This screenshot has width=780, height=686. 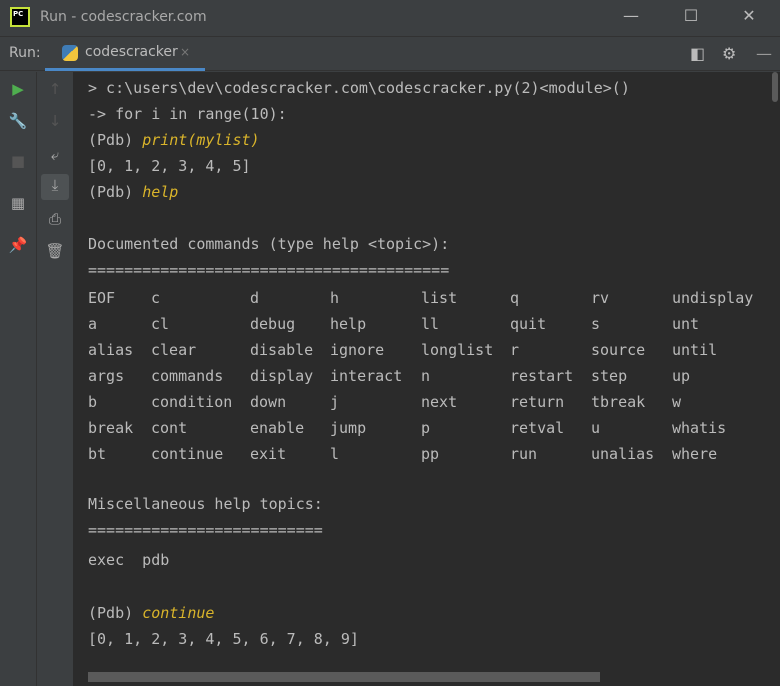 What do you see at coordinates (344, 677) in the screenshot?
I see `horizontal-scrollbar` at bounding box center [344, 677].